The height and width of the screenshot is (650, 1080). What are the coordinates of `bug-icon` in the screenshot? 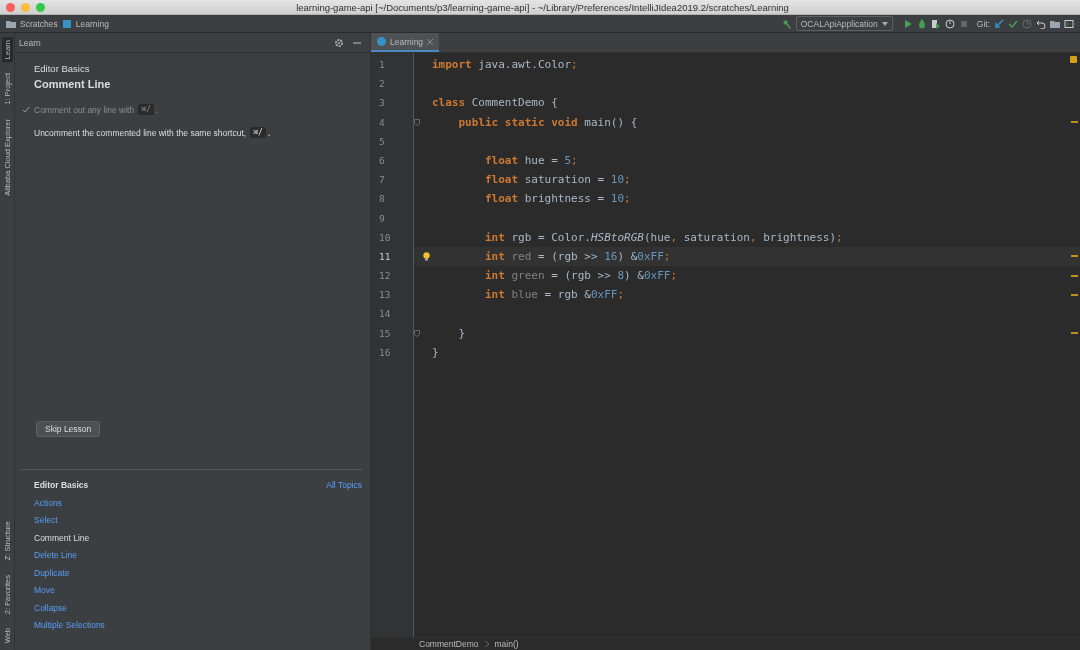 It's located at (921, 23).